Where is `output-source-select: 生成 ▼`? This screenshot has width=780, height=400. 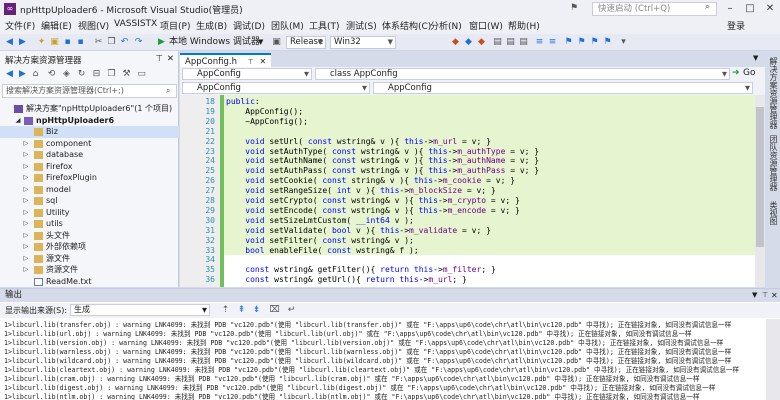 output-source-select: 生成 ▼ is located at coordinates (140, 310).